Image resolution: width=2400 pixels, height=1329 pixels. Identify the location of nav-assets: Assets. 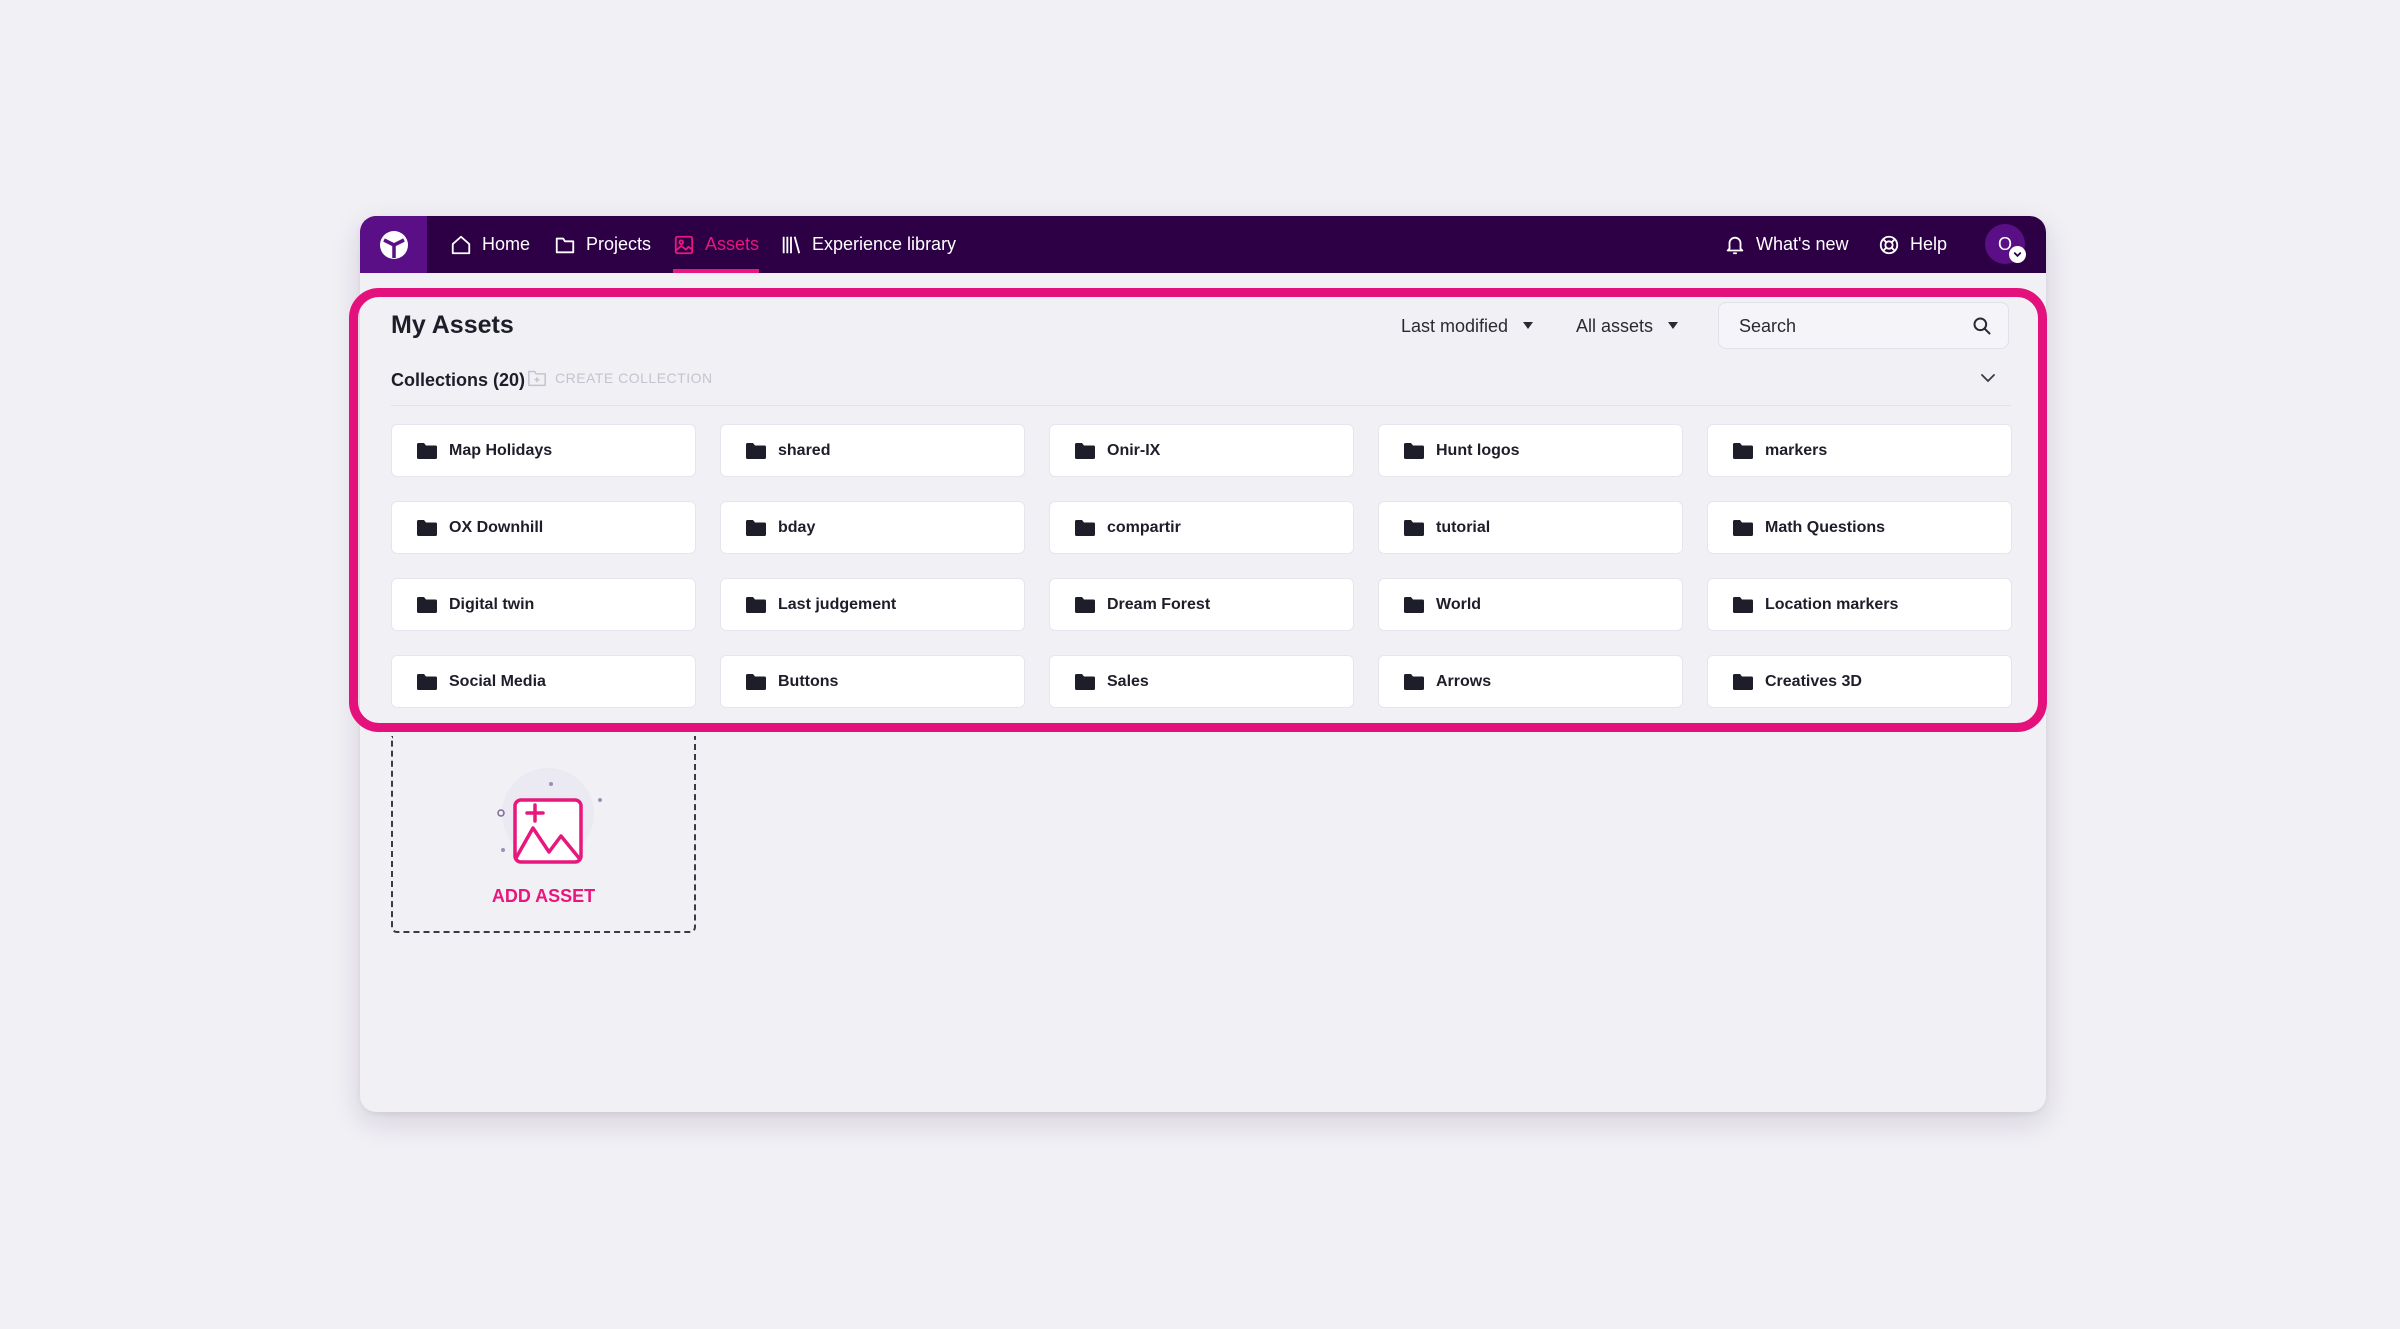
(716, 244).